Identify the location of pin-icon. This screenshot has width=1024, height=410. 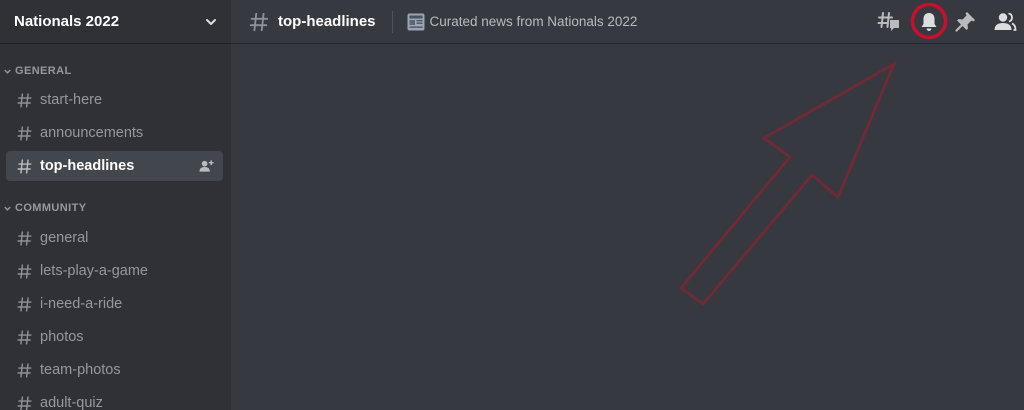
(965, 22).